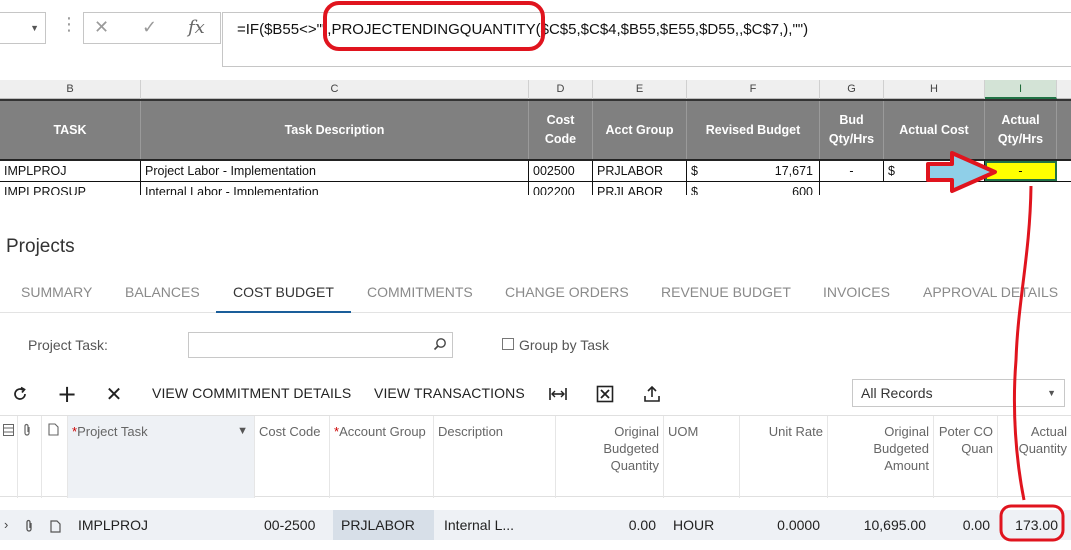  What do you see at coordinates (934, 130) in the screenshot?
I see `header-actual-cost: Actual Cost` at bounding box center [934, 130].